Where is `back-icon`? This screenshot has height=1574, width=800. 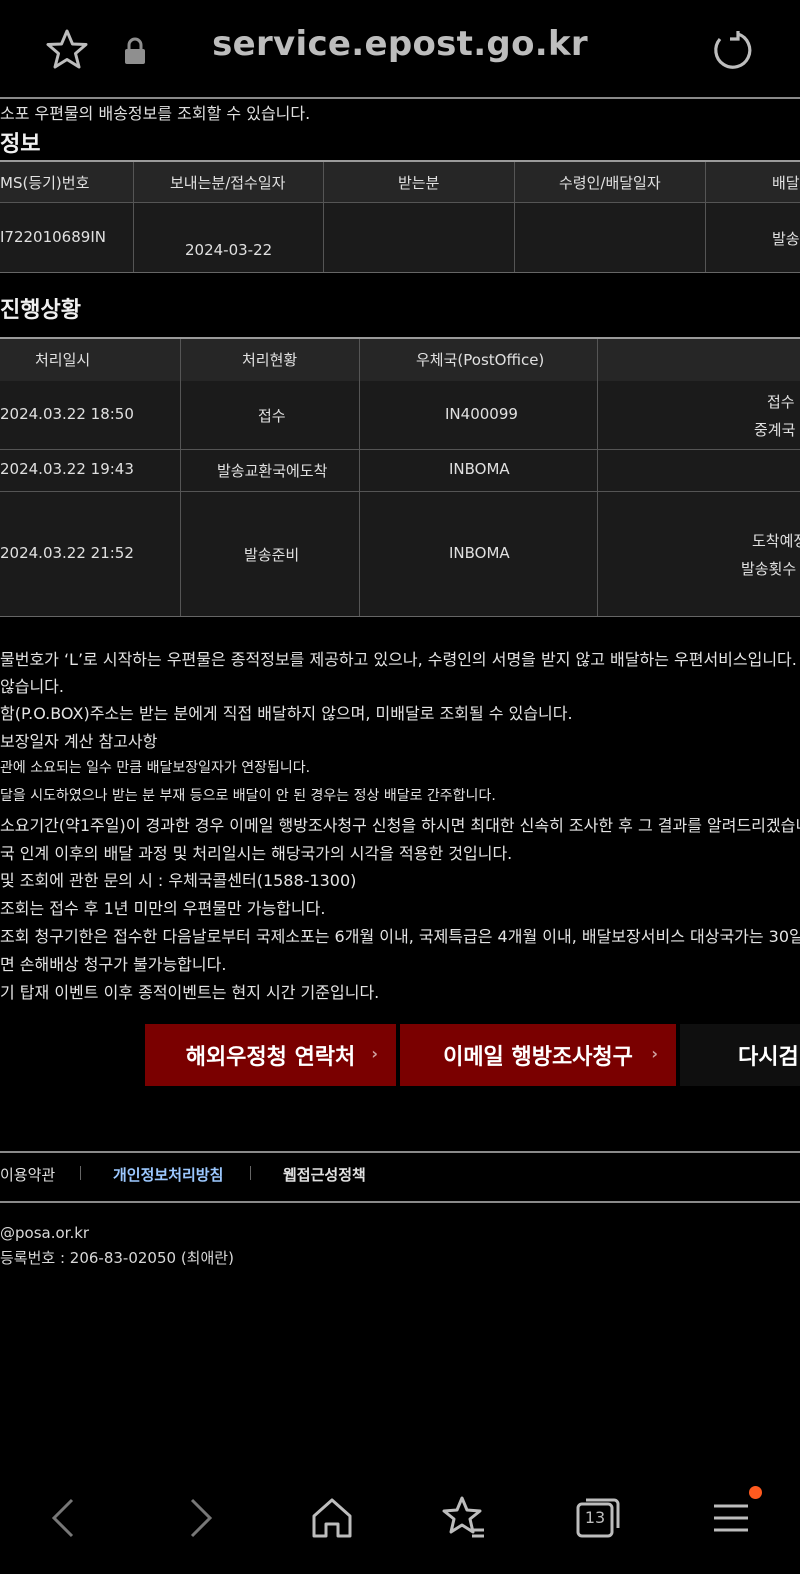
back-icon is located at coordinates (64, 1518).